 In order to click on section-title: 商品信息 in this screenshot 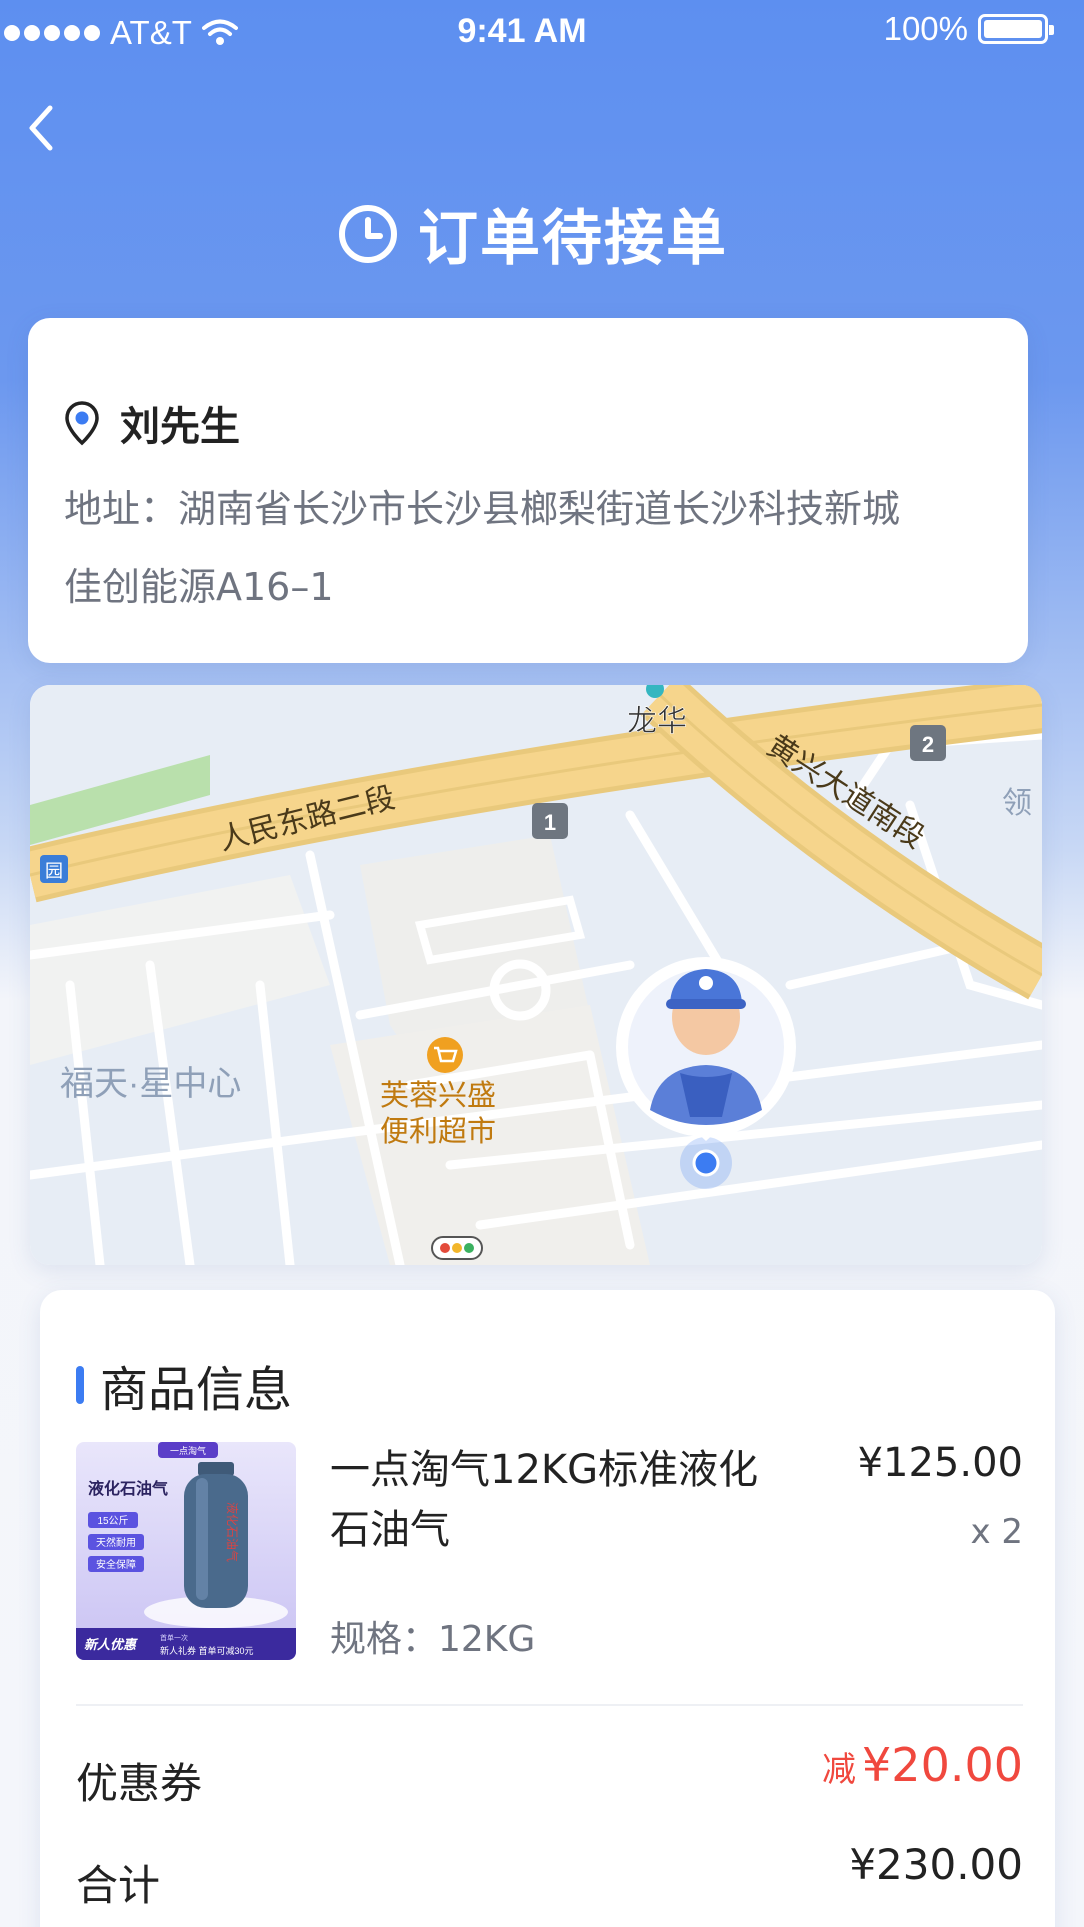, I will do `click(184, 1385)`.